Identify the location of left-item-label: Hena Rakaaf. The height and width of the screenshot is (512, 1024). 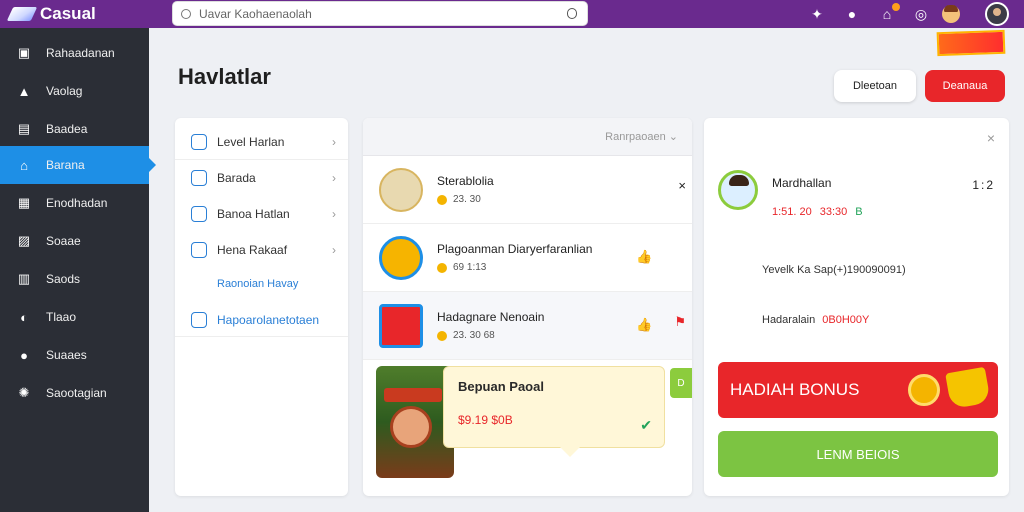
(252, 250).